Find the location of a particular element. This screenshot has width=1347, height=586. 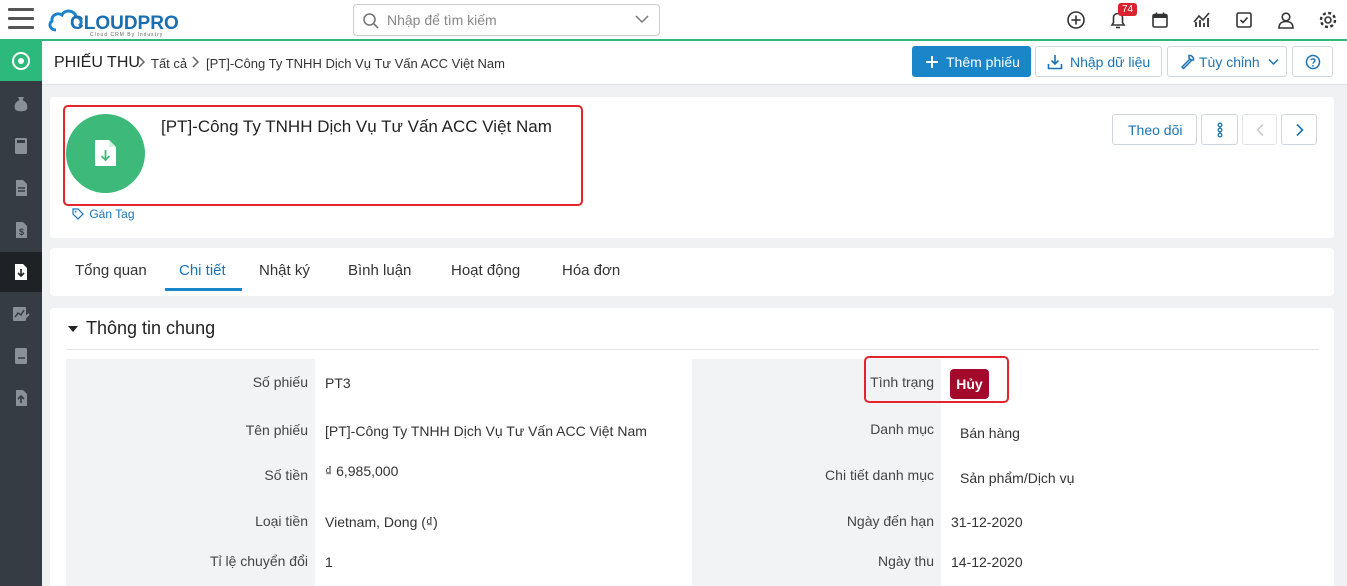

invoice-icon: $ is located at coordinates (21, 230).